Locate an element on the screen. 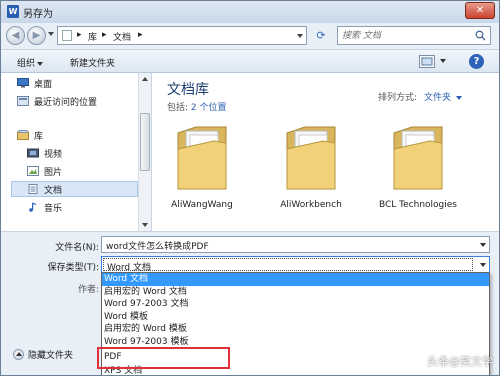  sidebar-item-documents: 文档 is located at coordinates (44, 189).